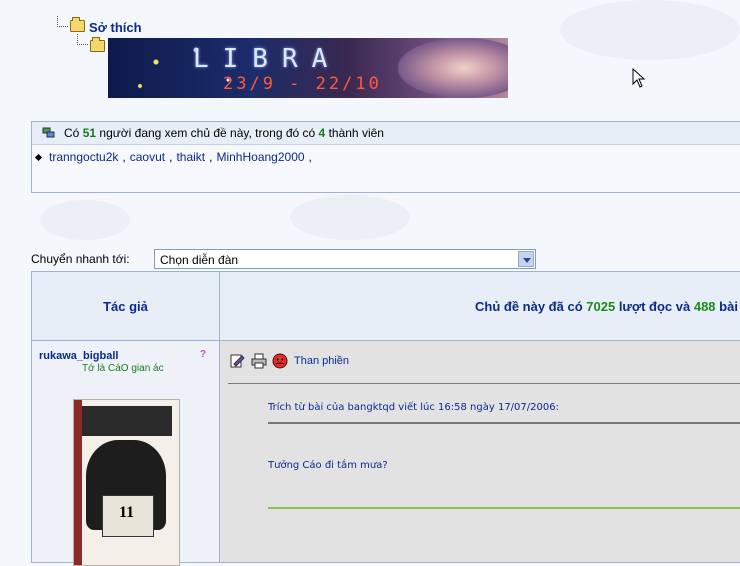  What do you see at coordinates (49, 133) in the screenshot?
I see `users-icon` at bounding box center [49, 133].